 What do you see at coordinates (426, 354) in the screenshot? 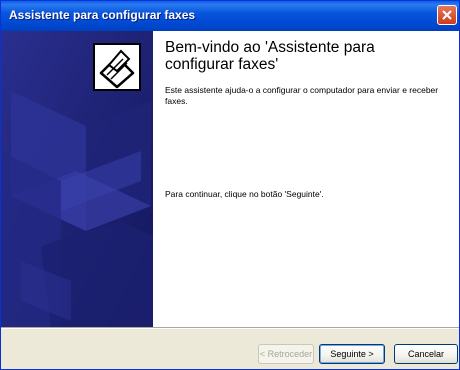
I see `cancel-button: Cancelar` at bounding box center [426, 354].